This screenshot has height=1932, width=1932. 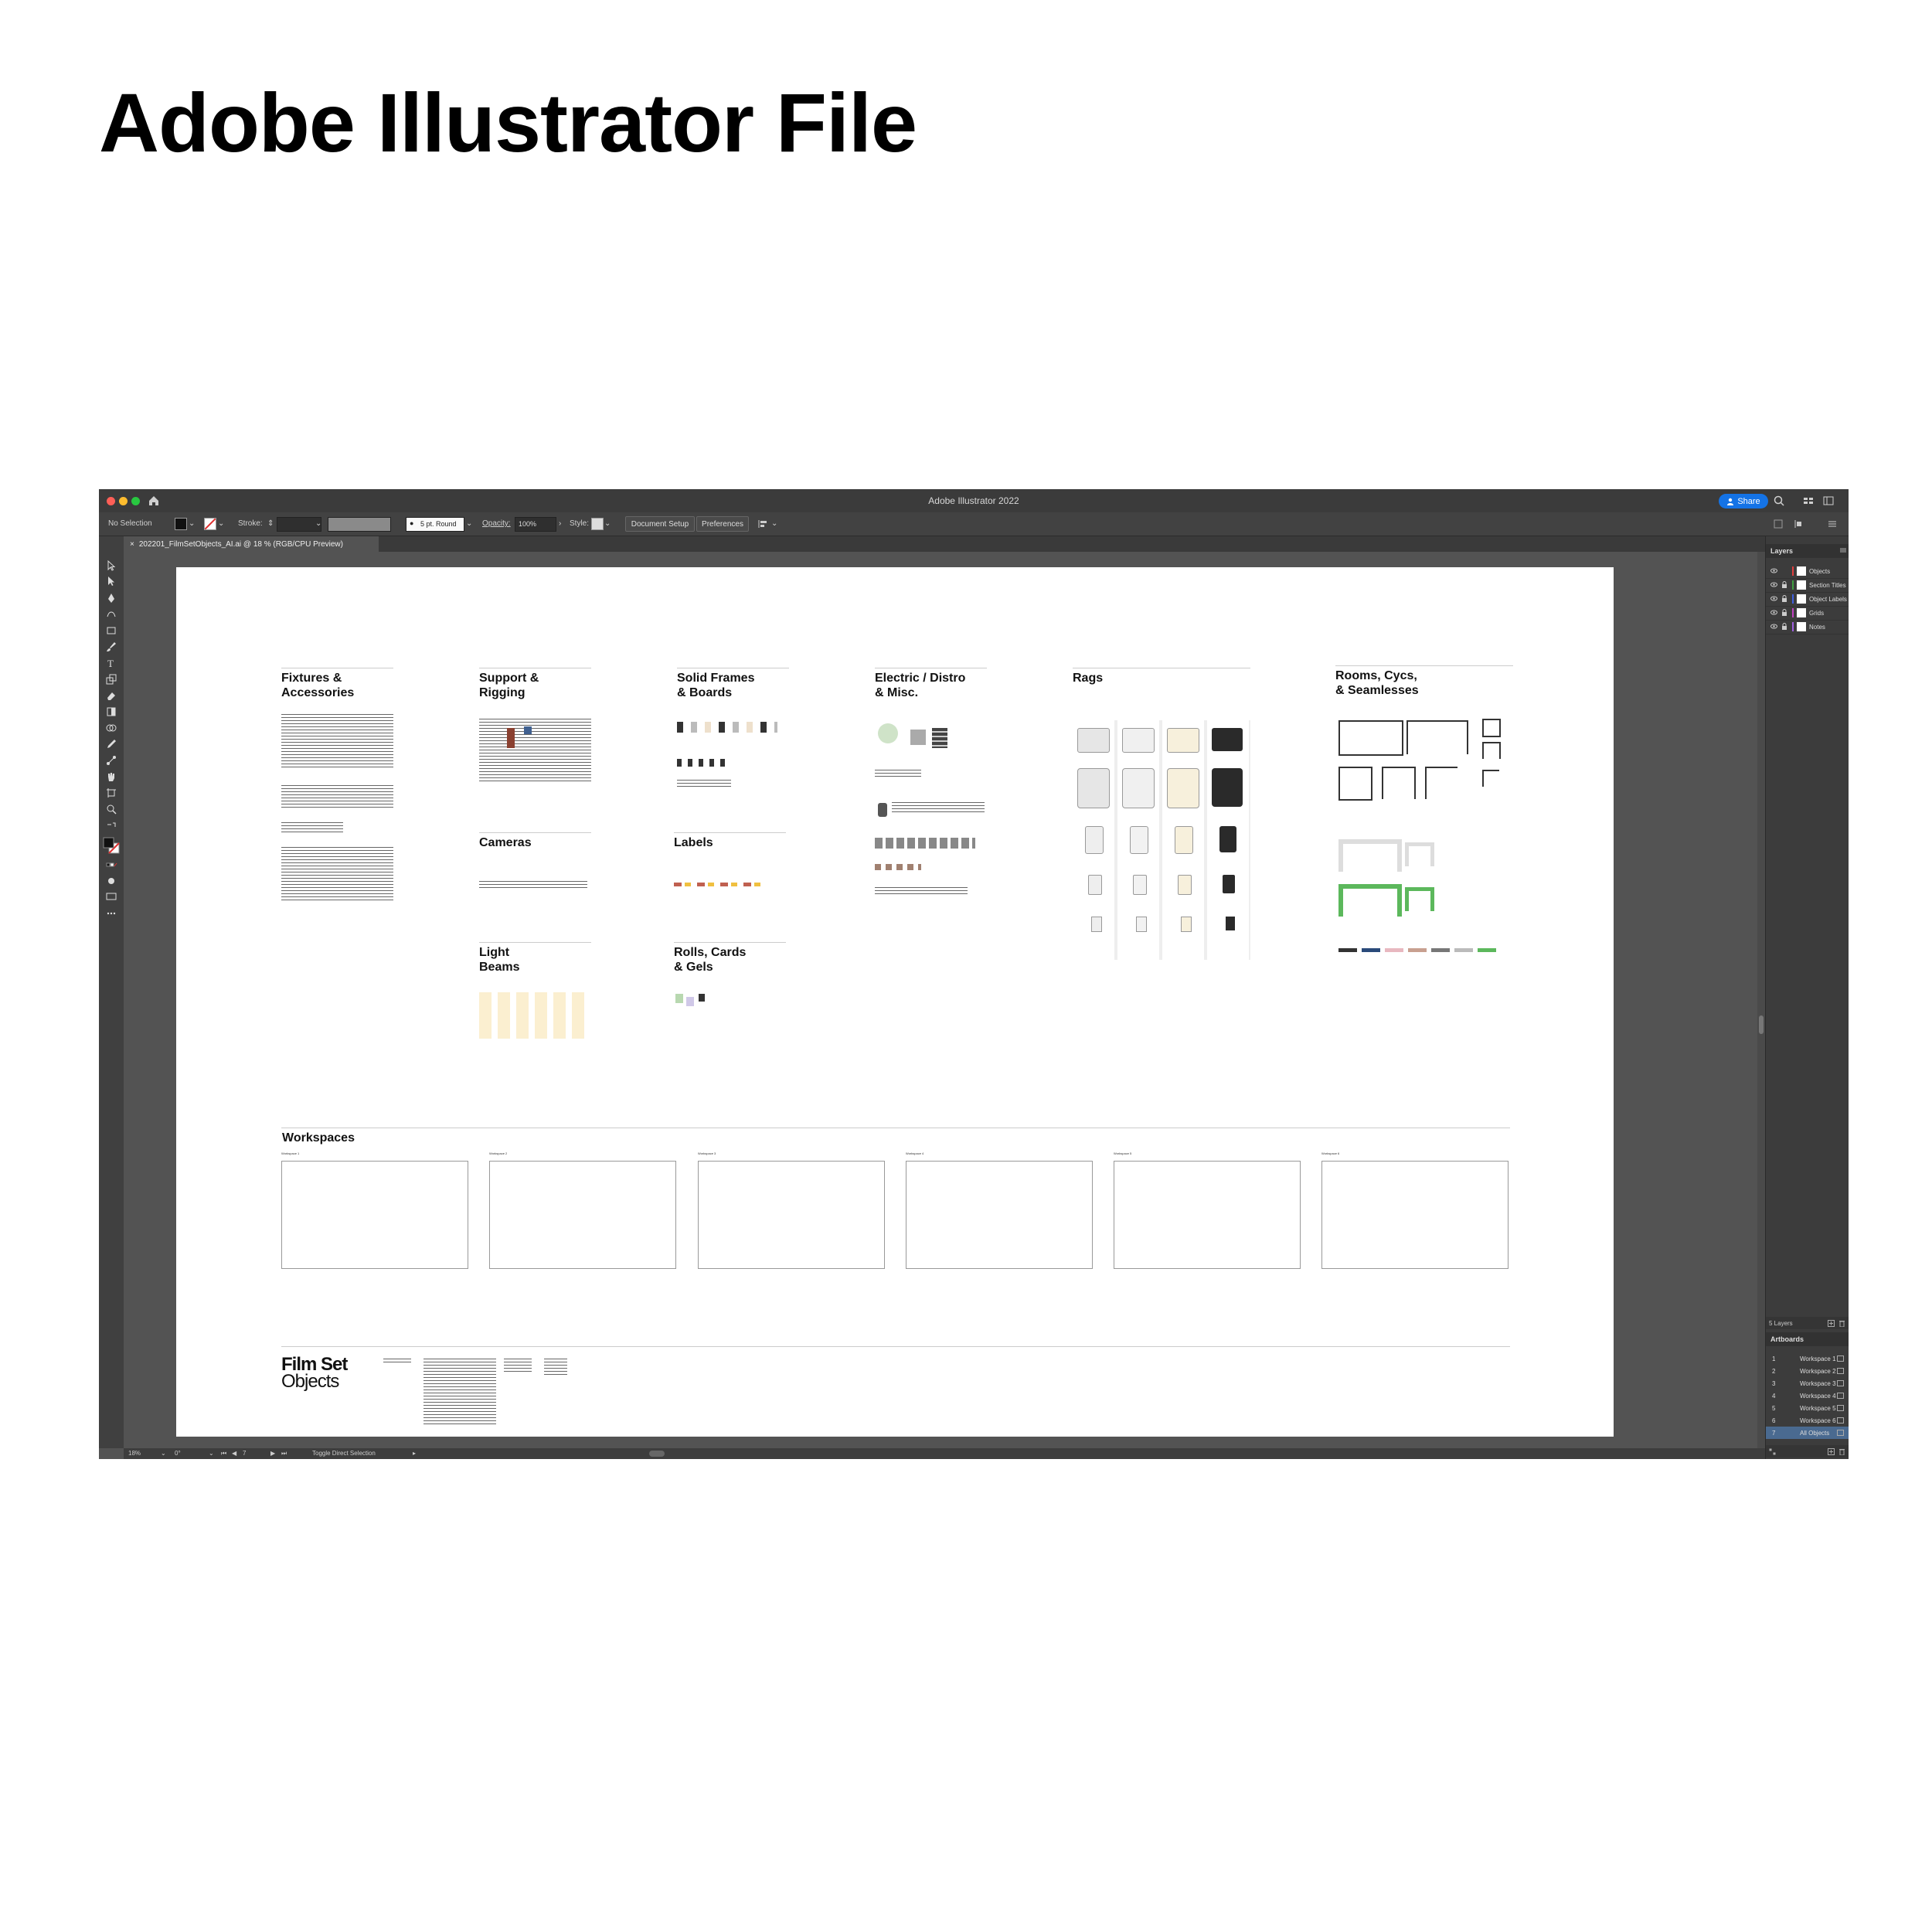 What do you see at coordinates (597, 524) in the screenshot?
I see `graphic-style-swatch` at bounding box center [597, 524].